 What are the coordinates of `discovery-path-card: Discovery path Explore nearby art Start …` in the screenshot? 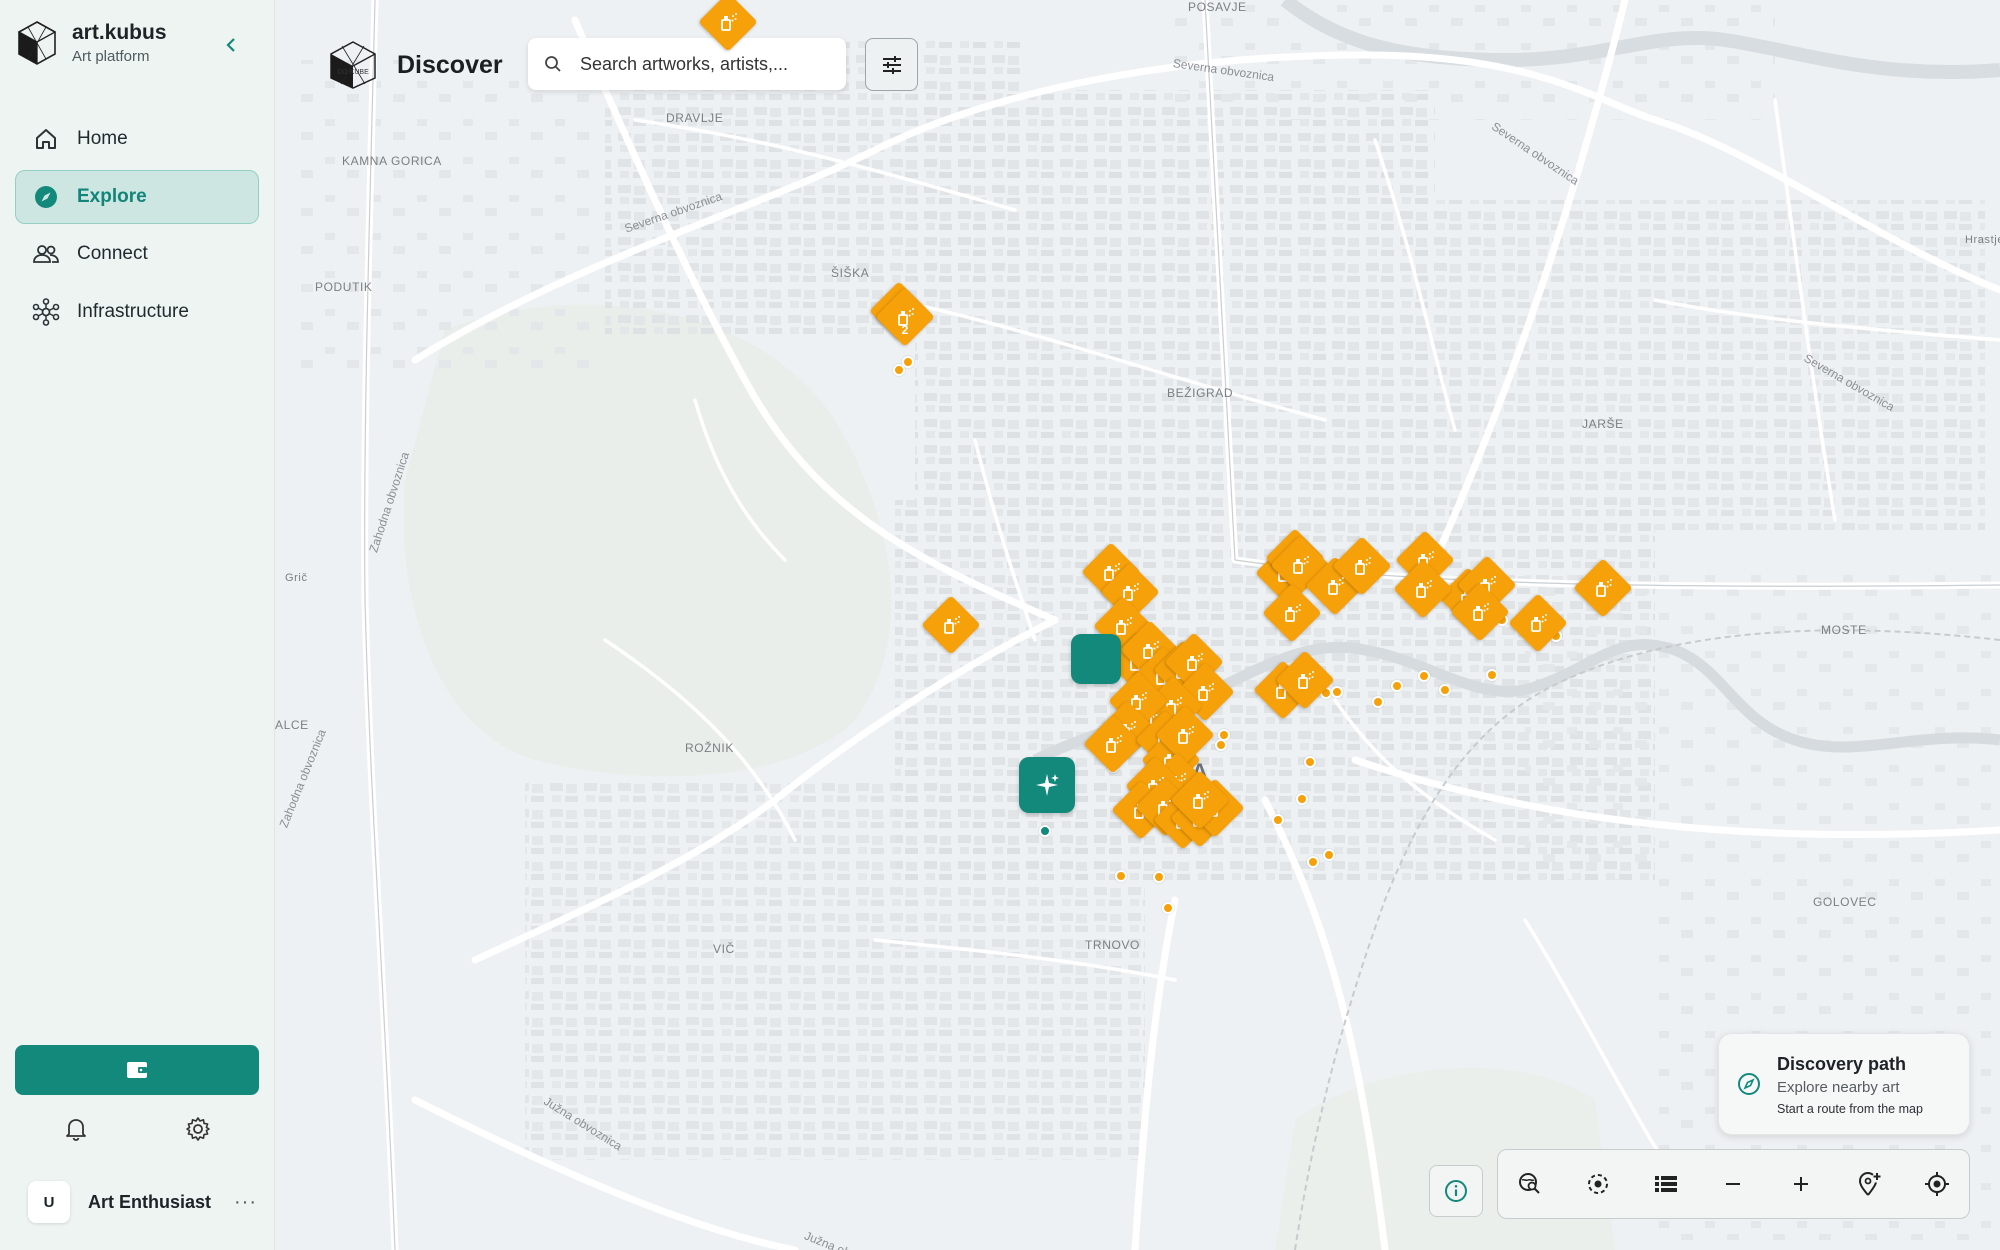 It's located at (1844, 1084).